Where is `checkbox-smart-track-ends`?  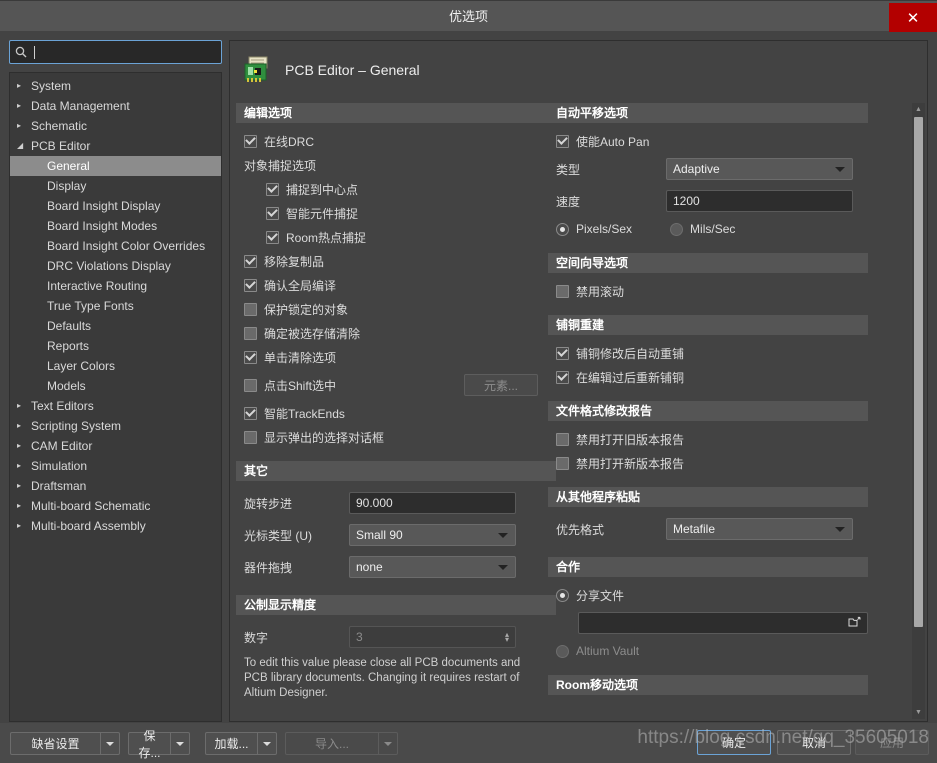
checkbox-smart-track-ends is located at coordinates (250, 413).